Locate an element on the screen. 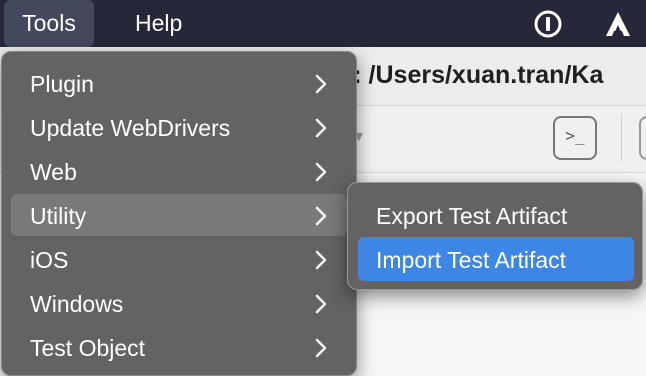  menu-item-update-webdrivers: Update WebDrivers is located at coordinates (179, 127).